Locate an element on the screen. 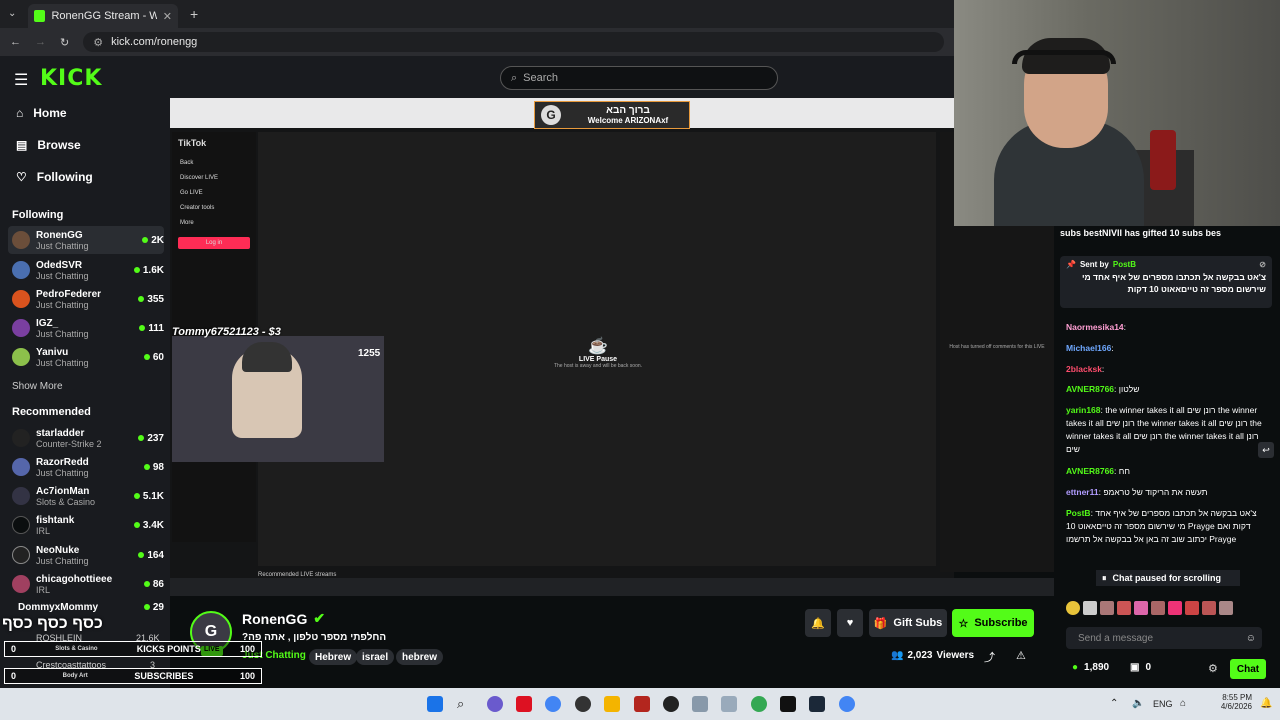 The image size is (1280, 720). nav-following: ♡ Following is located at coordinates (54, 177).